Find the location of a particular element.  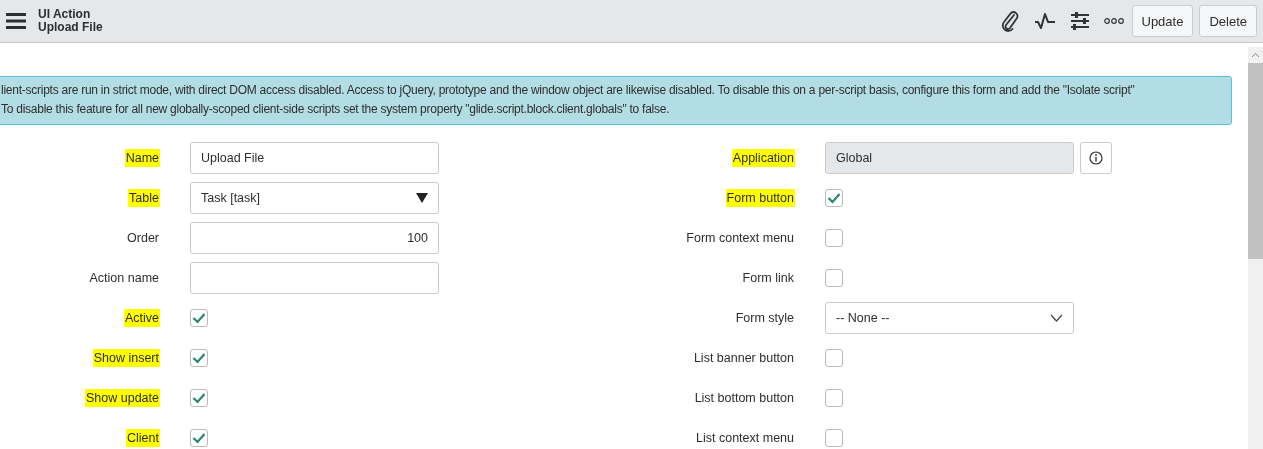

scroll-up-icon is located at coordinates (1255, 55).